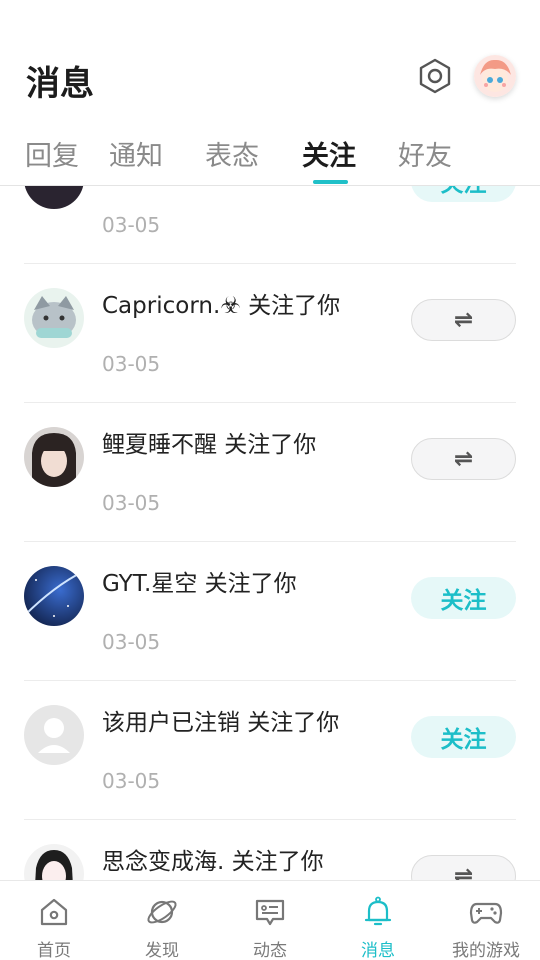  Describe the element at coordinates (330, 182) in the screenshot. I see `active-tab-indicator` at that location.